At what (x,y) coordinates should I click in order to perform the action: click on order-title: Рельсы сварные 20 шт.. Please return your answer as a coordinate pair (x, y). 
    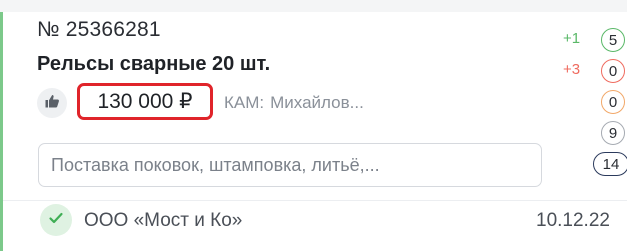
    Looking at the image, I should click on (153, 64).